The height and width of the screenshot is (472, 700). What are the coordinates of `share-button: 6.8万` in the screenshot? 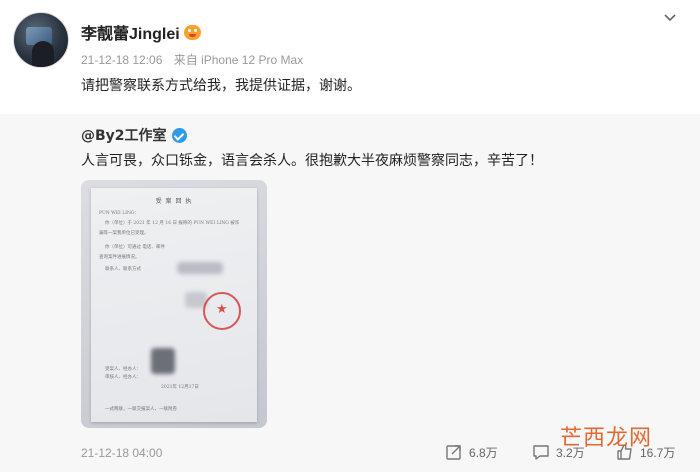 It's located at (471, 452).